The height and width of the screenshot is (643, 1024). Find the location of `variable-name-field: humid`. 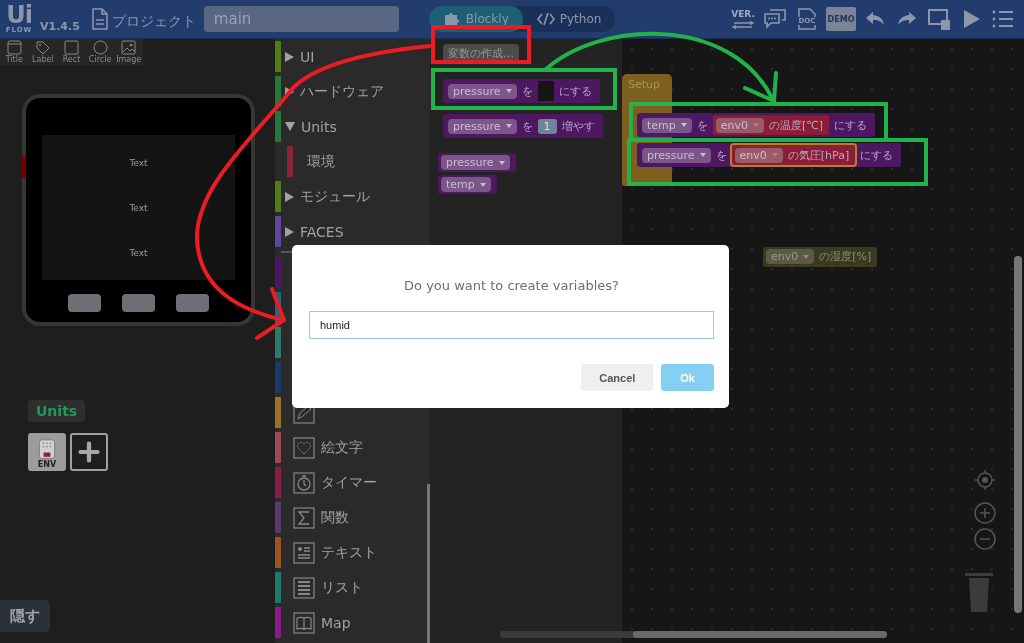

variable-name-field: humid is located at coordinates (511, 325).